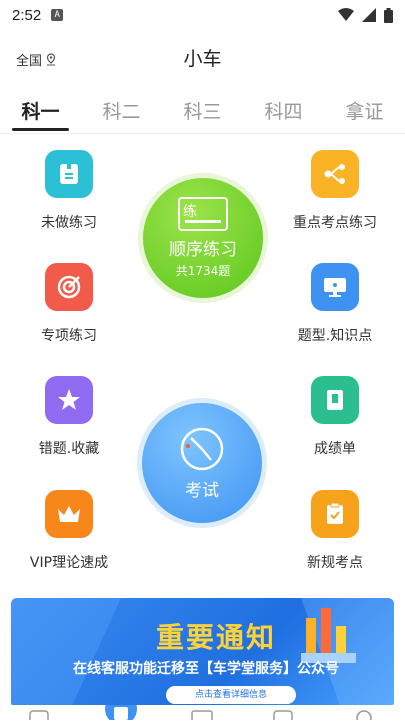 The height and width of the screenshot is (724, 405). I want to click on special-practice-button: 专项练习, so click(69, 304).